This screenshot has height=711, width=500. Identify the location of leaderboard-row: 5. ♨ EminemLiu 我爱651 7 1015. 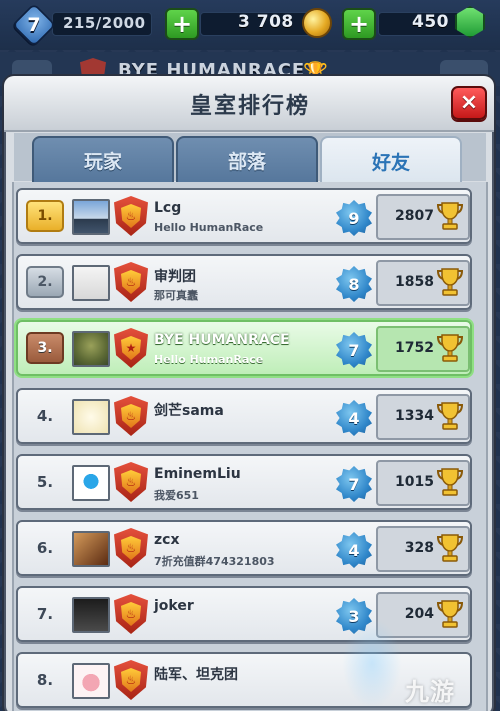
(244, 482).